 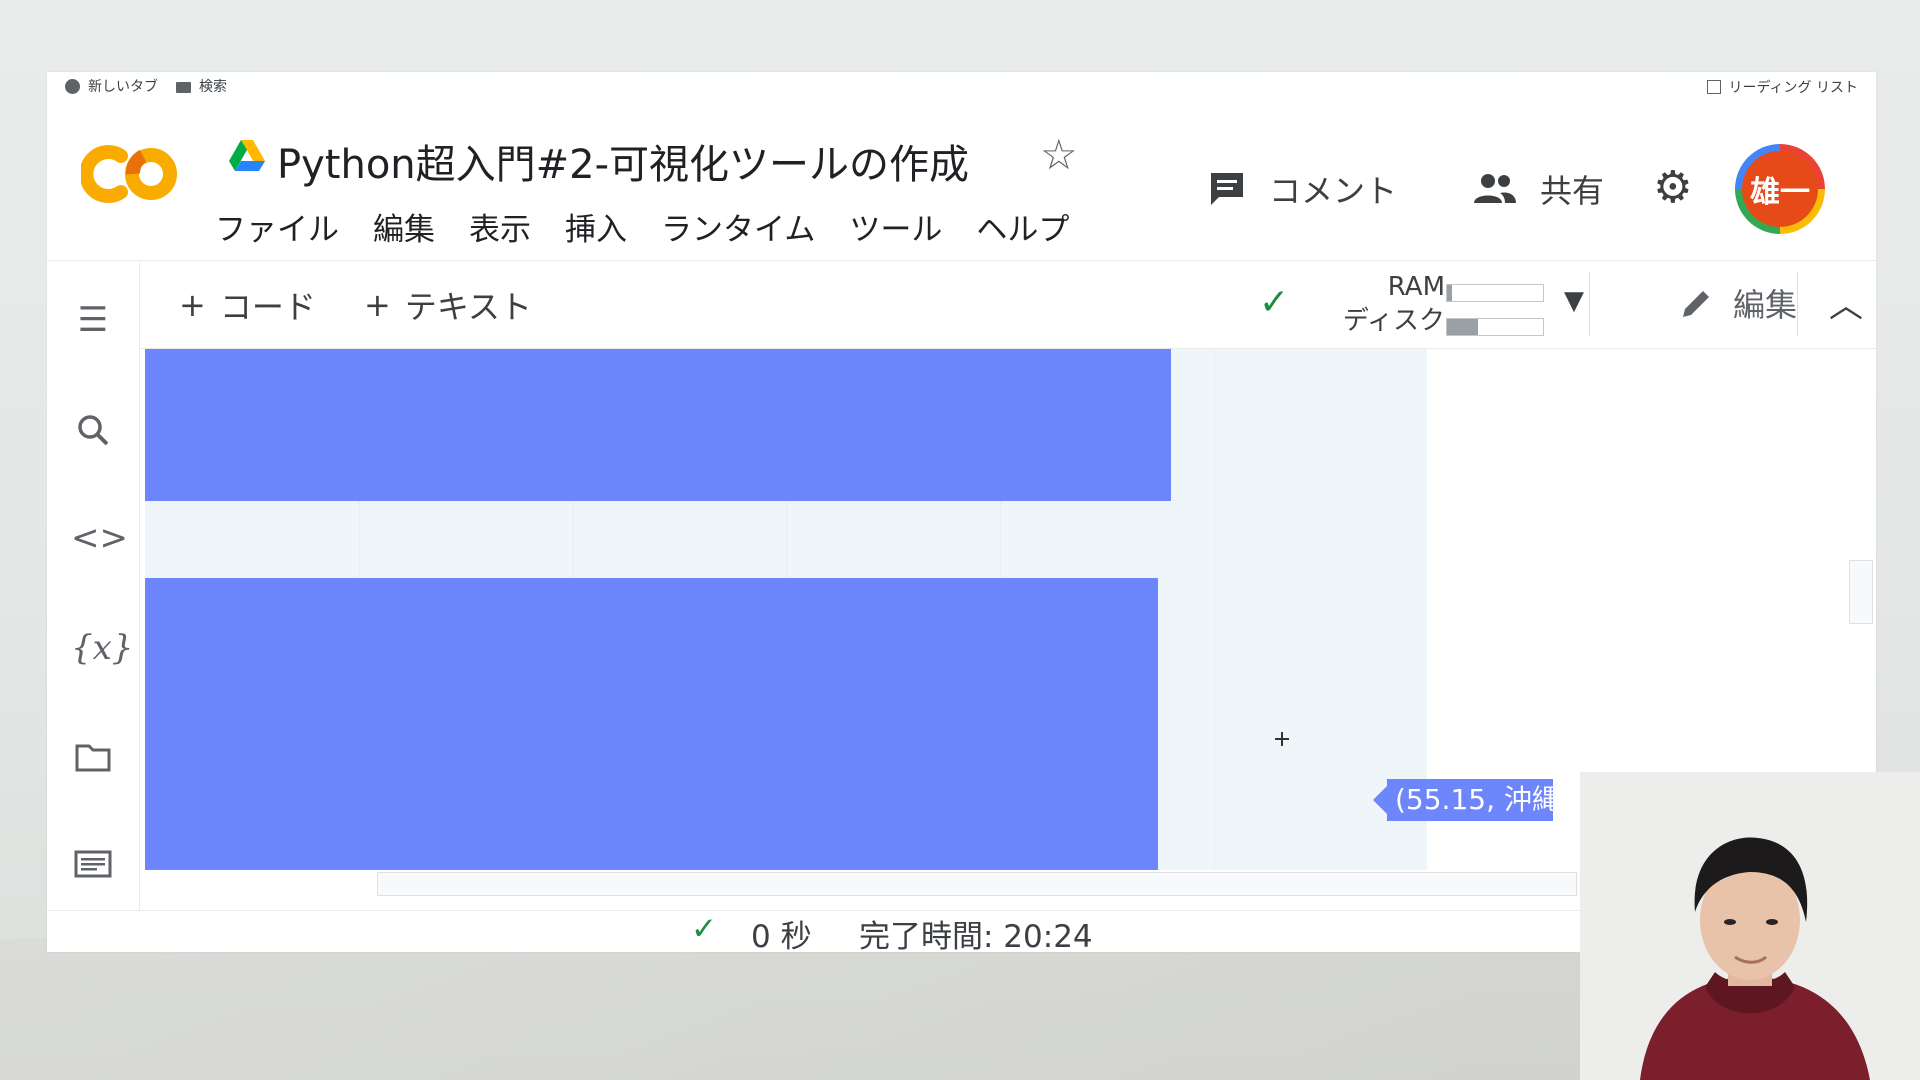 What do you see at coordinates (976, 935) in the screenshot?
I see `completion-time: 完了時間: 20:24` at bounding box center [976, 935].